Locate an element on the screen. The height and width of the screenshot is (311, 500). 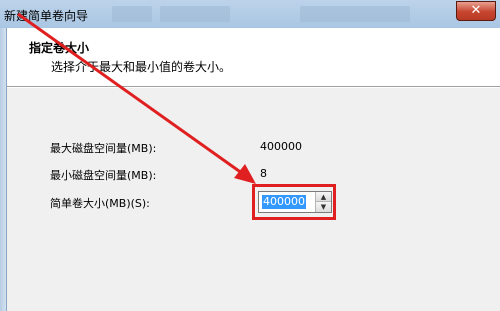
max-space-value: 400000 is located at coordinates (281, 146).